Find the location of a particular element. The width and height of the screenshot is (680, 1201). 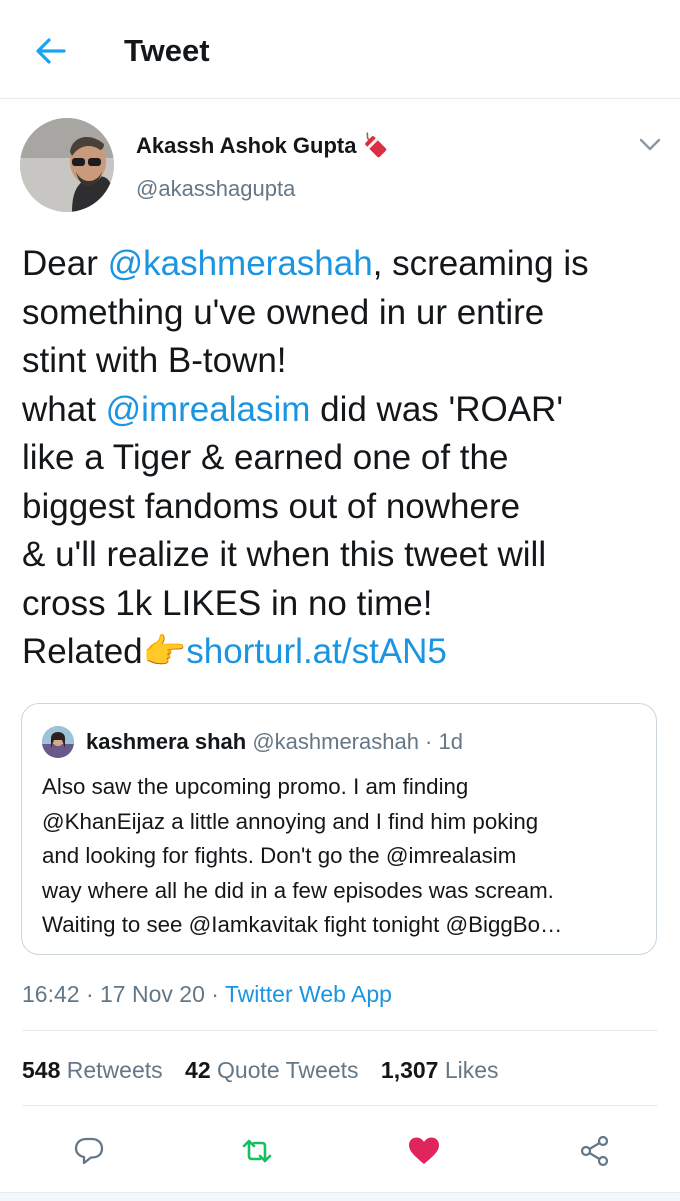

url-link: shorturl.at/stAN5 is located at coordinates (316, 651).